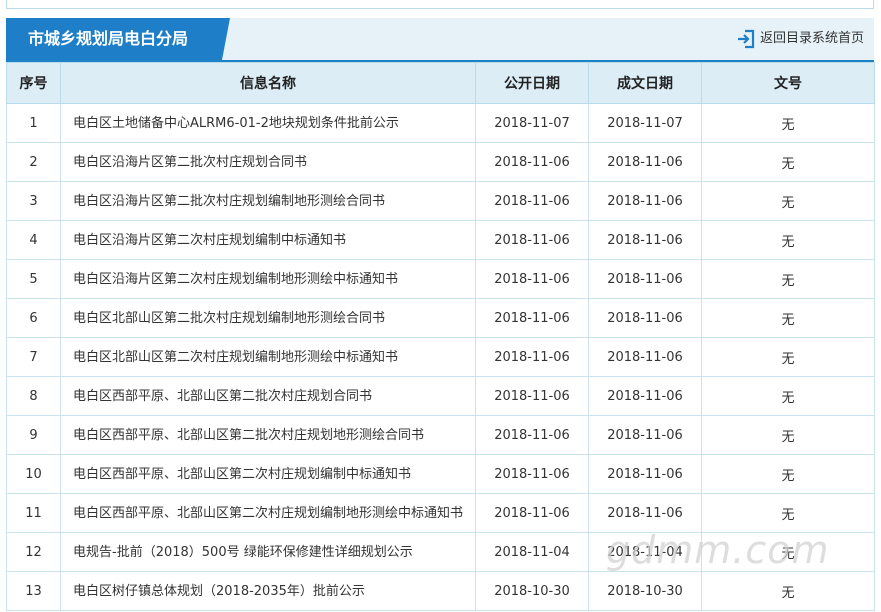 The image size is (881, 612). Describe the element at coordinates (33, 318) in the screenshot. I see `row-number: 6` at that location.